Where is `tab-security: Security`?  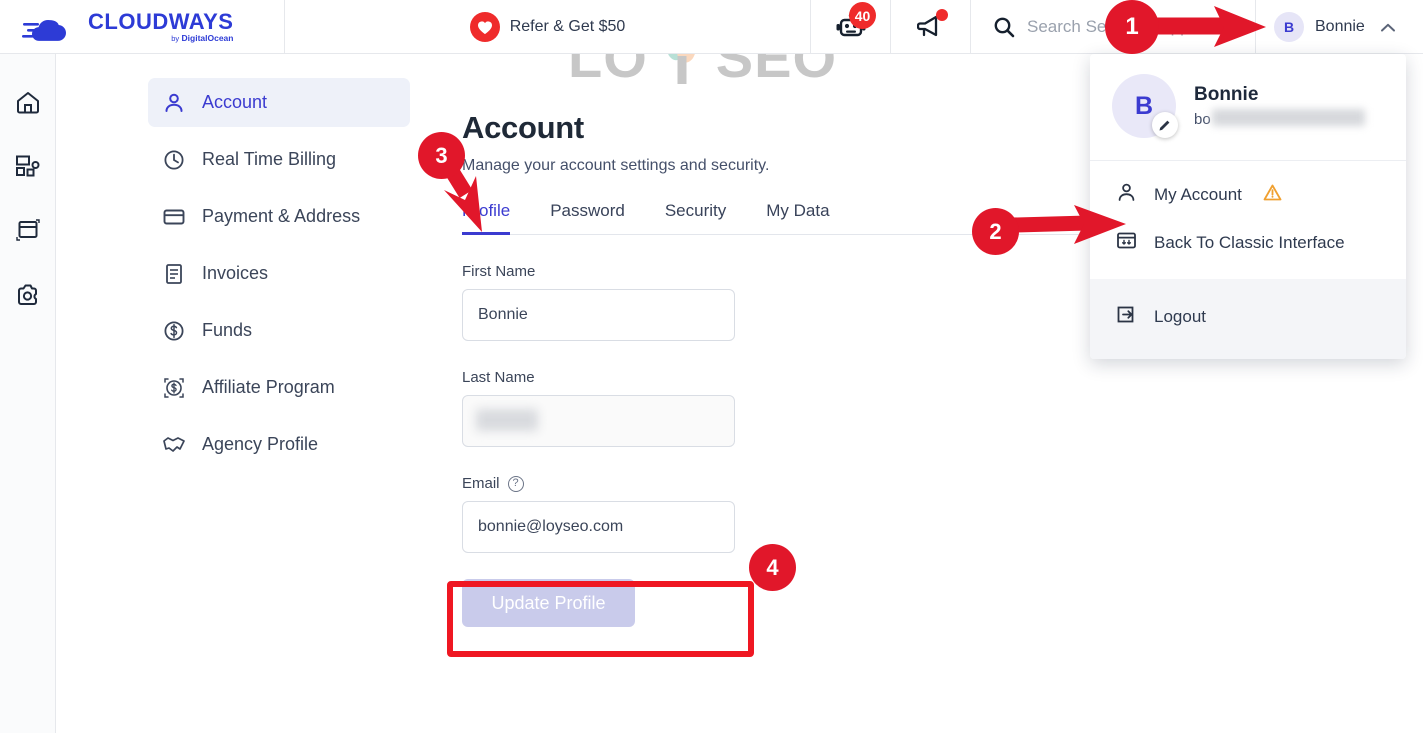
tab-security: Security is located at coordinates (695, 218).